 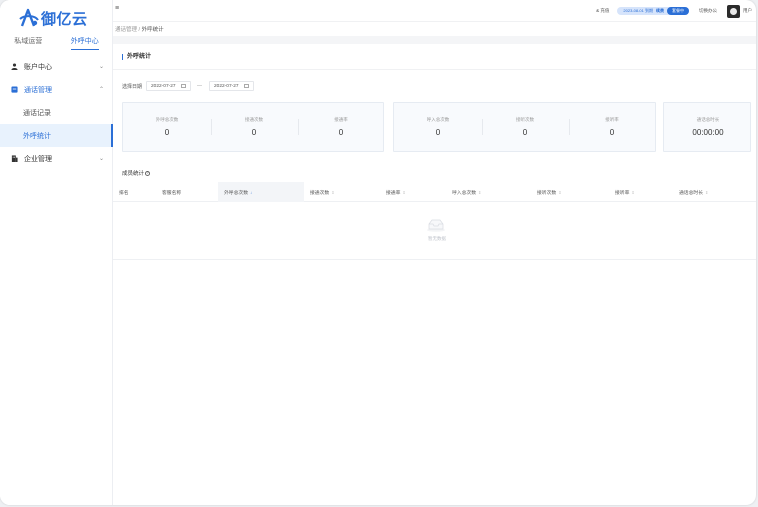 I want to click on page-title: 外呼统计, so click(x=136, y=57).